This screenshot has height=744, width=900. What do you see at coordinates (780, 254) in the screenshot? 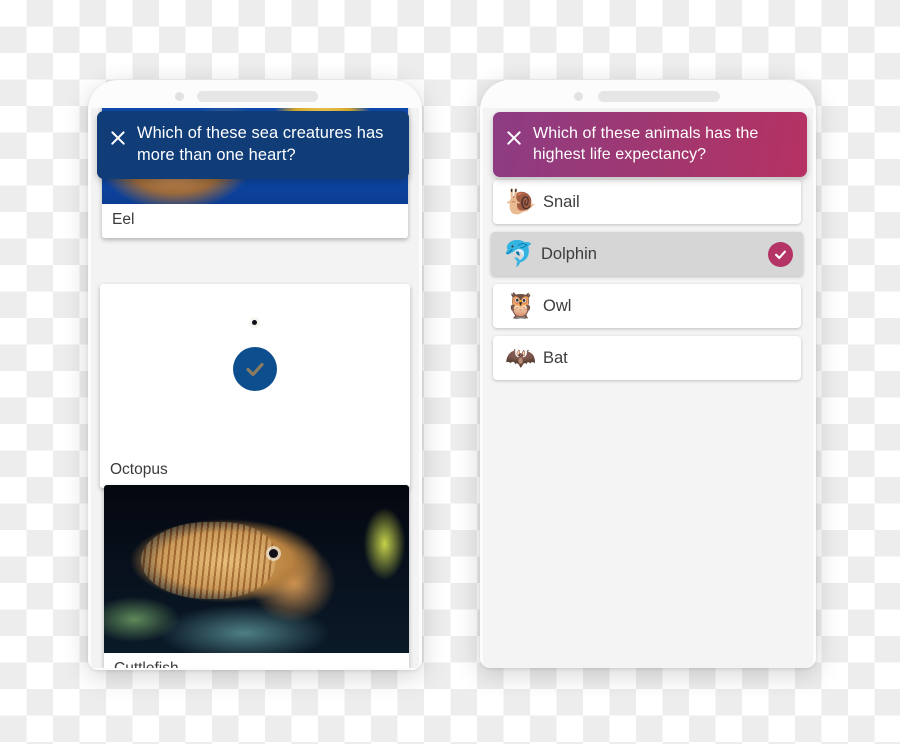
I see `selected-check-badge-dolphin` at bounding box center [780, 254].